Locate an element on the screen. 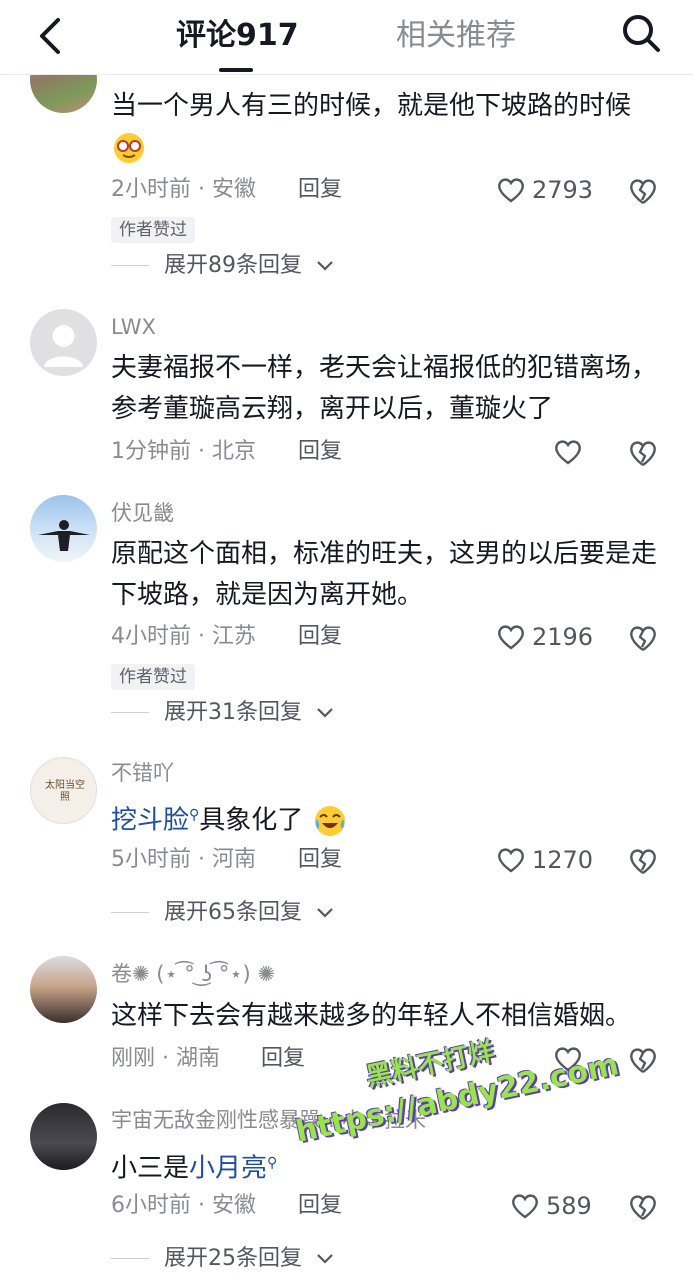 The width and height of the screenshot is (693, 1280). expand-replies-button: 展开89条回复 is located at coordinates (231, 266).